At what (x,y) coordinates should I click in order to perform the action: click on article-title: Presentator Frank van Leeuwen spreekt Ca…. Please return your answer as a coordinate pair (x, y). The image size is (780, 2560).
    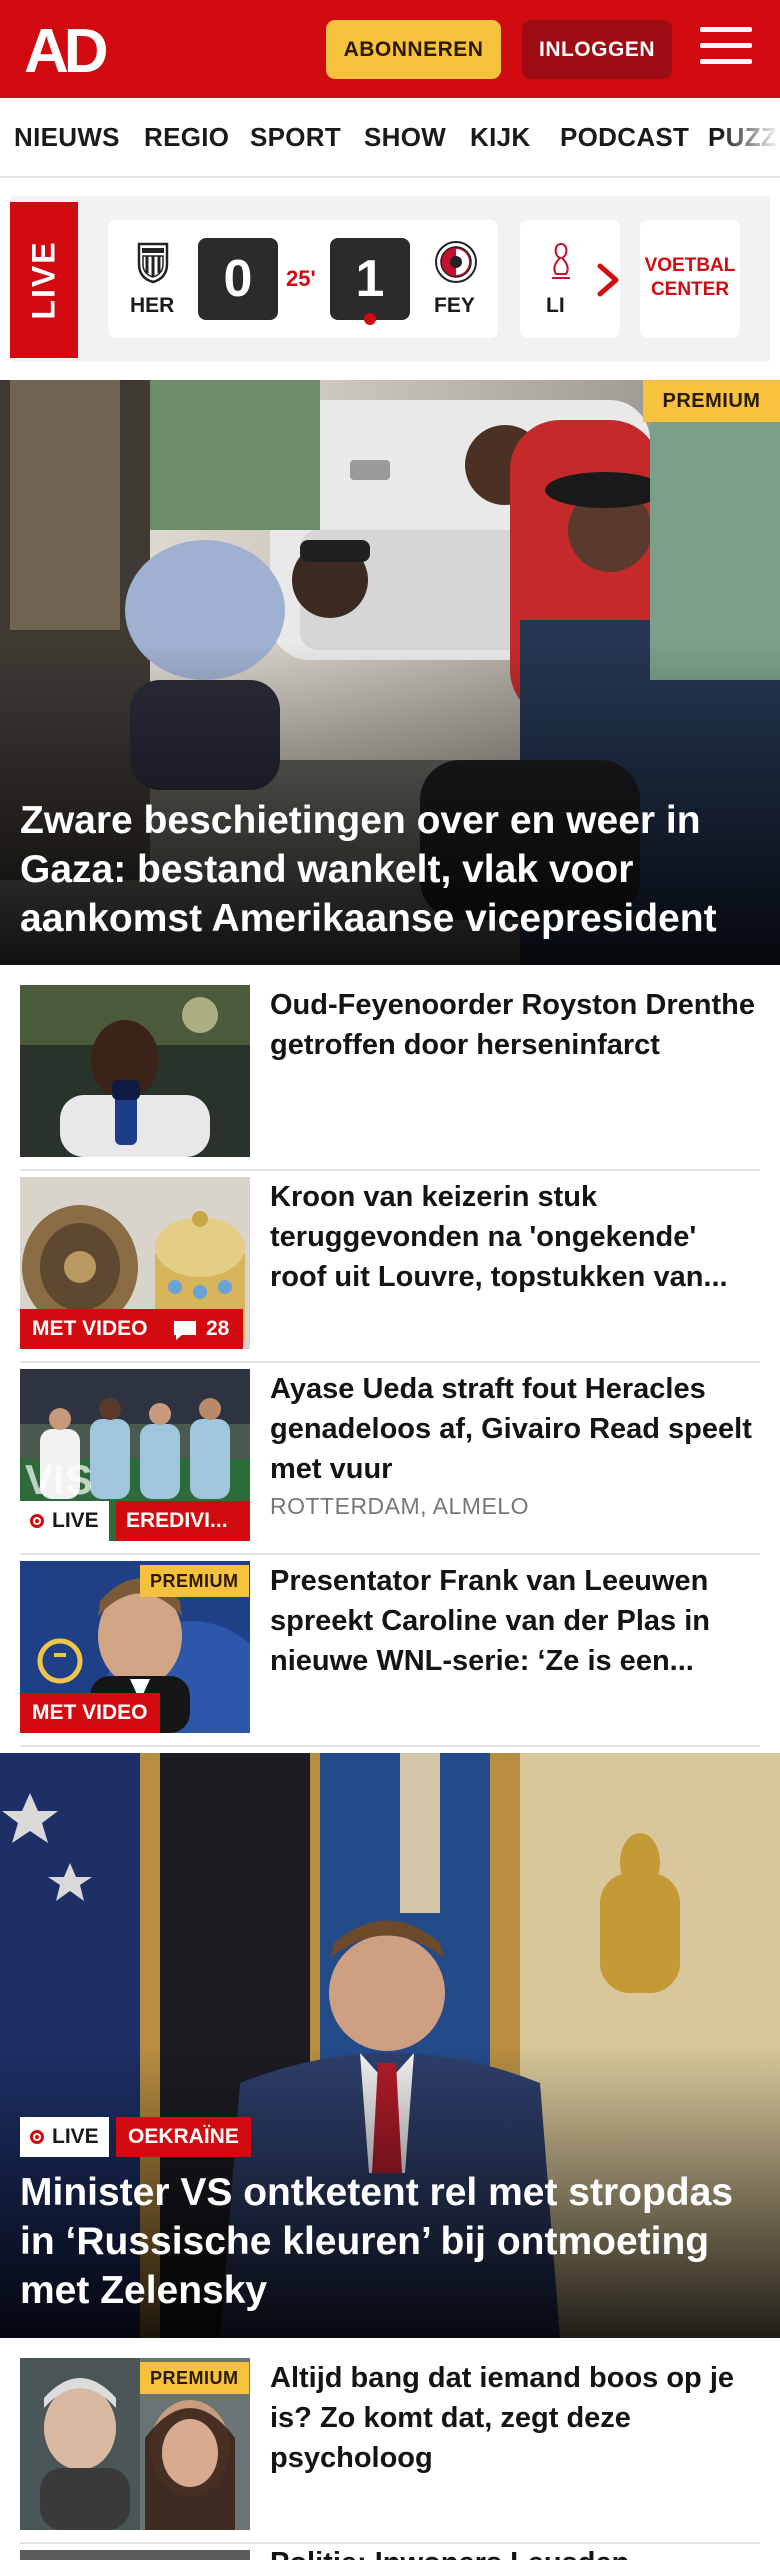
    Looking at the image, I should click on (515, 1621).